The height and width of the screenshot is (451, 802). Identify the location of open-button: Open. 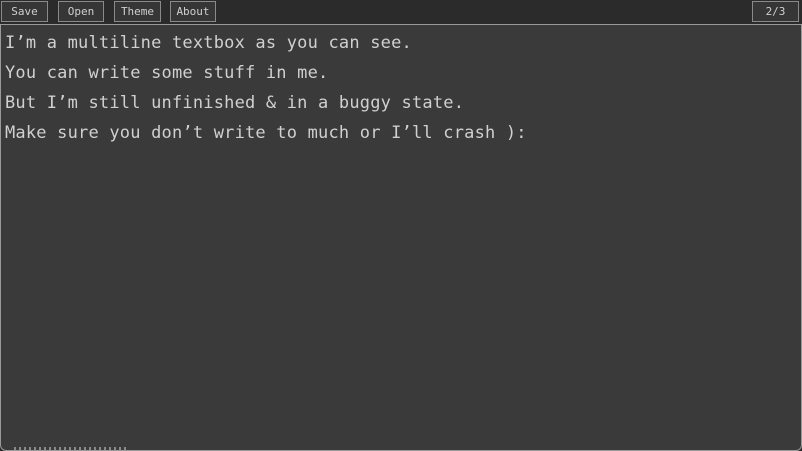
(81, 11).